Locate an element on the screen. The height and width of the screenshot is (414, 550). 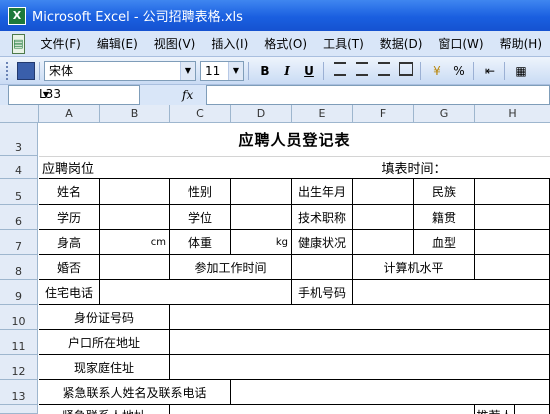
cell-blood-label: 血型 is located at coordinates (444, 242).